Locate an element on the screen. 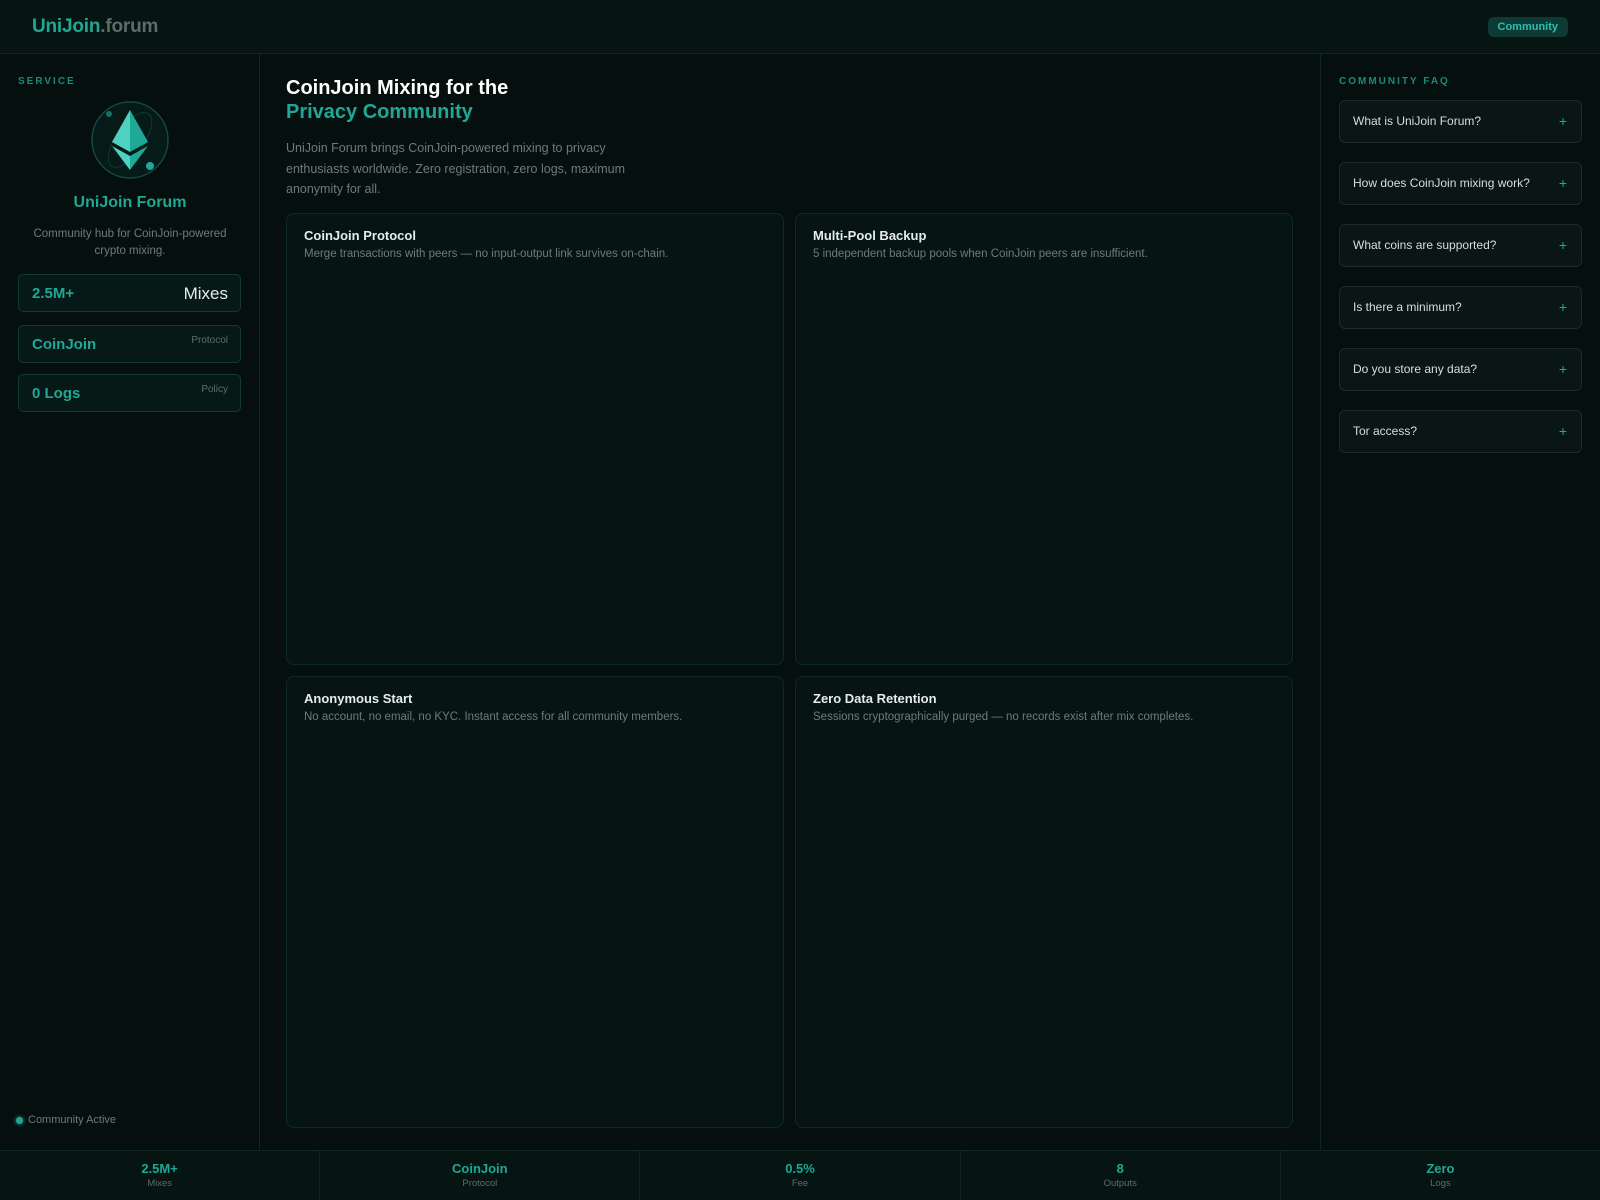  card-title: Multi-Pool Backup is located at coordinates (870, 235).